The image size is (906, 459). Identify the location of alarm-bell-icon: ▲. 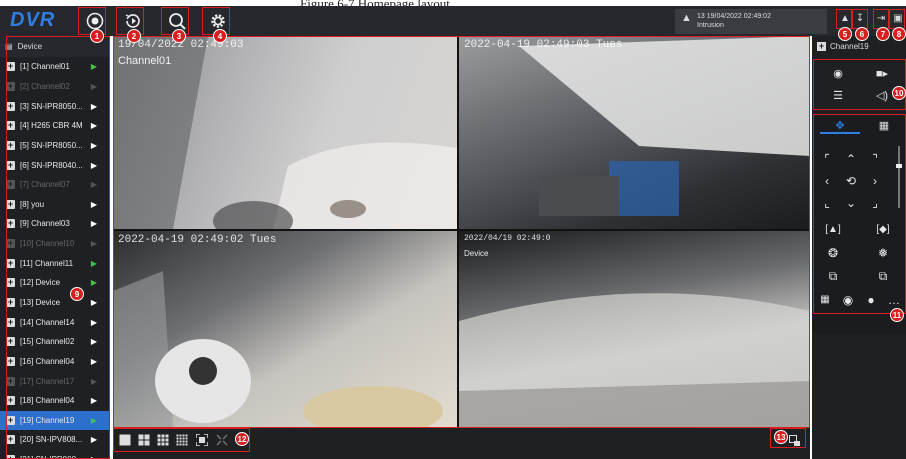
(845, 19).